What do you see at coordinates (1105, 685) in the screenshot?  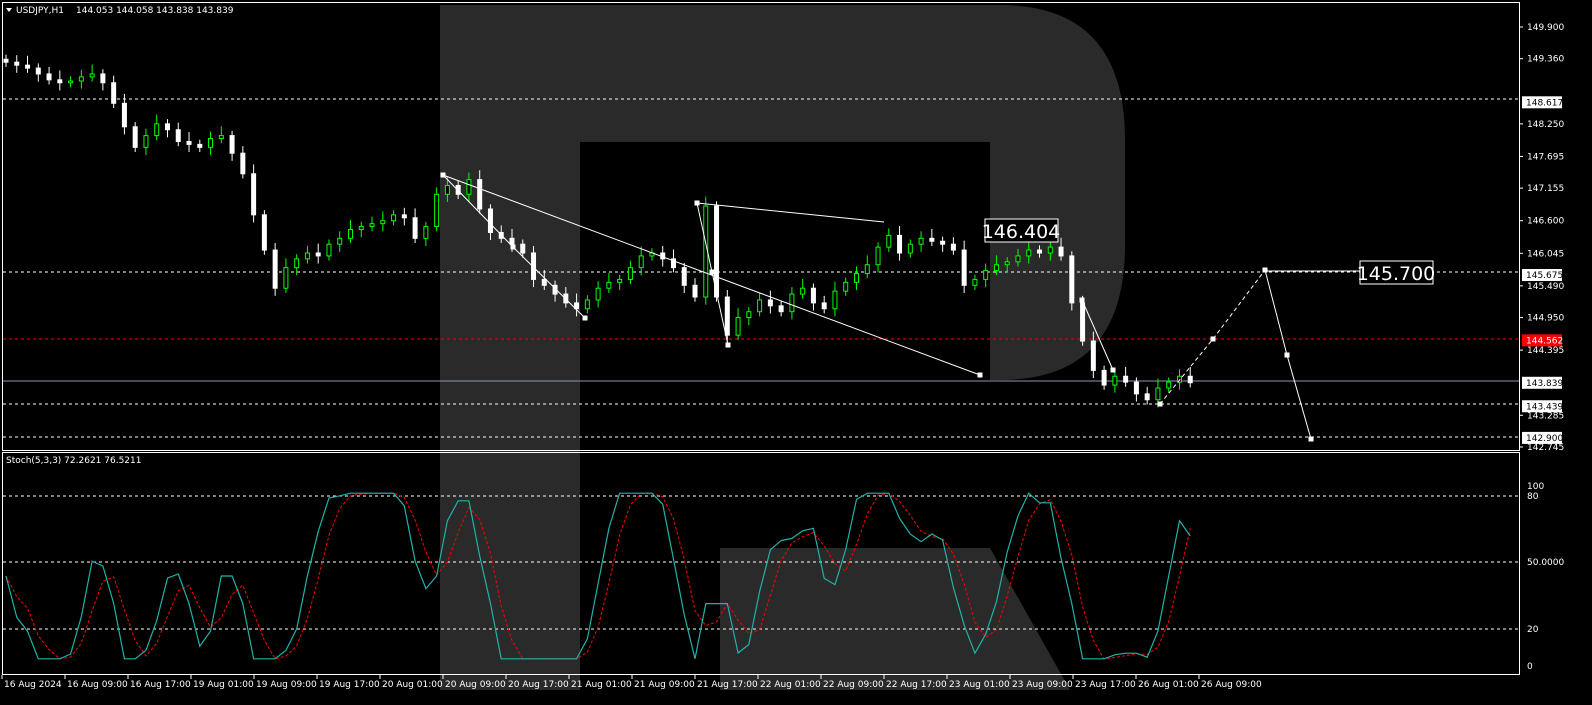 I see `time-tick-label: 23 Aug 17:00` at bounding box center [1105, 685].